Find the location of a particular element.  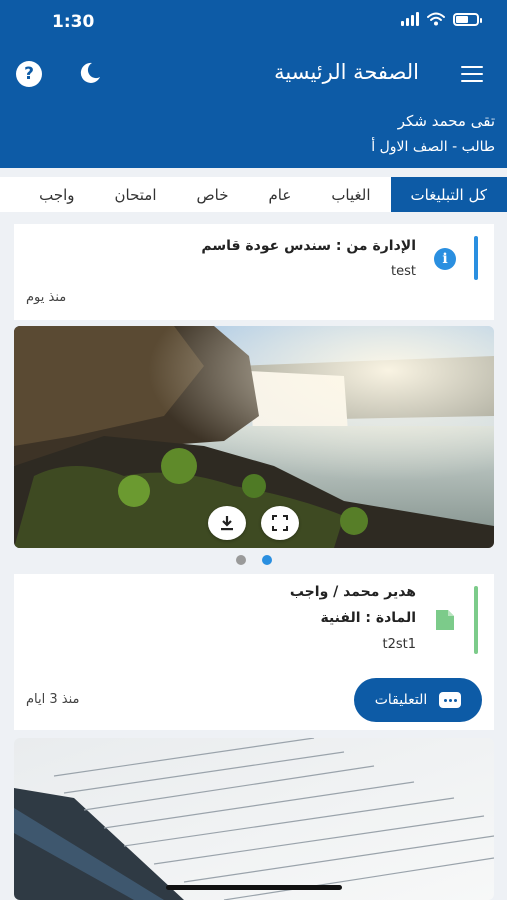

help-icon: ? is located at coordinates (29, 74).